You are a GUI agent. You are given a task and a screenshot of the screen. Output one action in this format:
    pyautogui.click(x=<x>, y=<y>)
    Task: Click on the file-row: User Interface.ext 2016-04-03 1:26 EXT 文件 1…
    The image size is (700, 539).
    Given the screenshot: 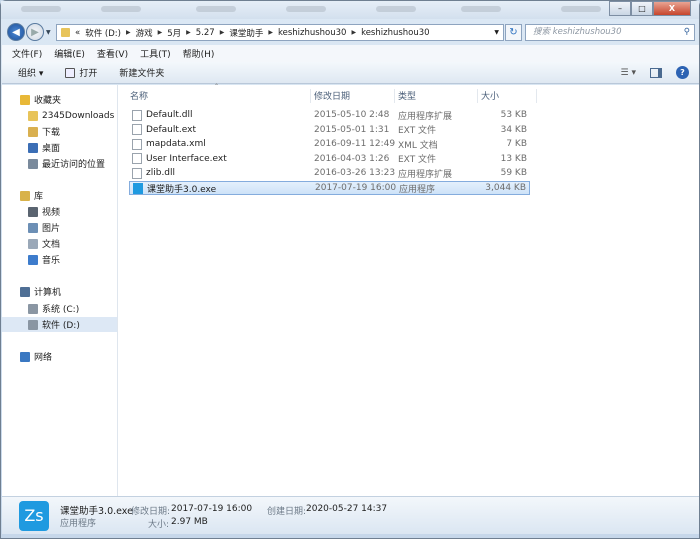 What is the action you would take?
    pyautogui.click(x=329, y=159)
    